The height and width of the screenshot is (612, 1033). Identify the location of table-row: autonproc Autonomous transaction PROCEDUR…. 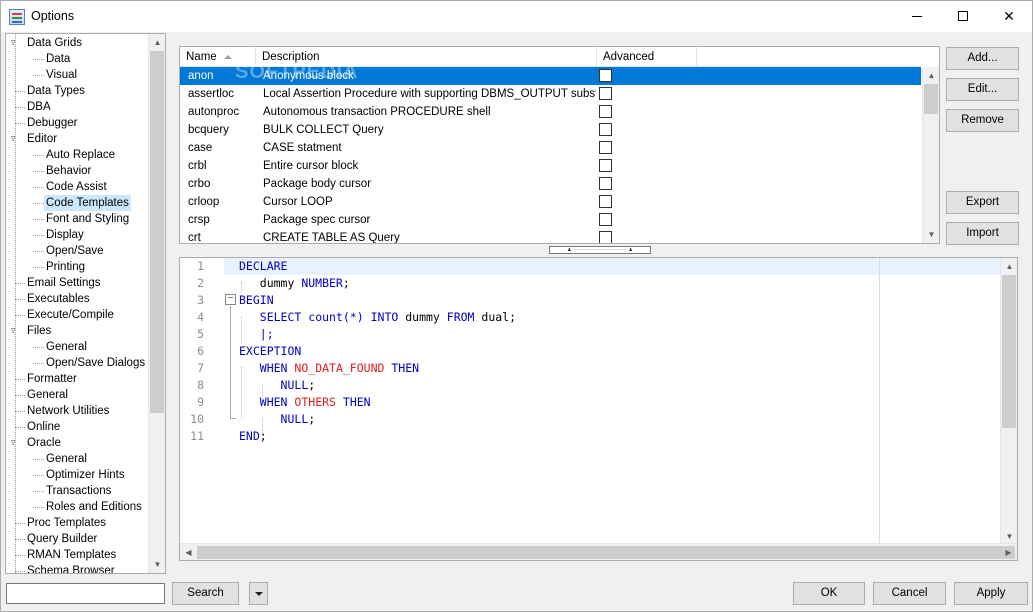
(550, 112).